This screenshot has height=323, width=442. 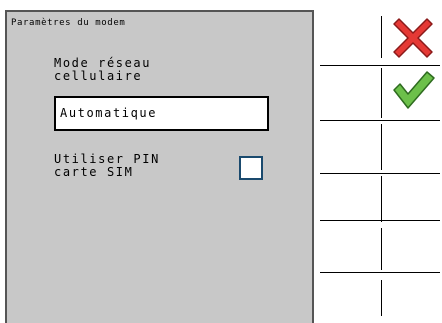 I want to click on use-sim-pin-label: Utiliser PIN carte SIM, so click(x=107, y=165).